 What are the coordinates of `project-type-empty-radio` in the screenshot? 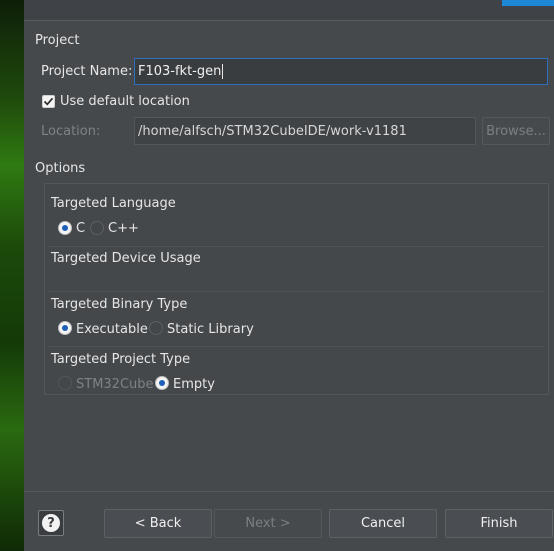 It's located at (162, 383).